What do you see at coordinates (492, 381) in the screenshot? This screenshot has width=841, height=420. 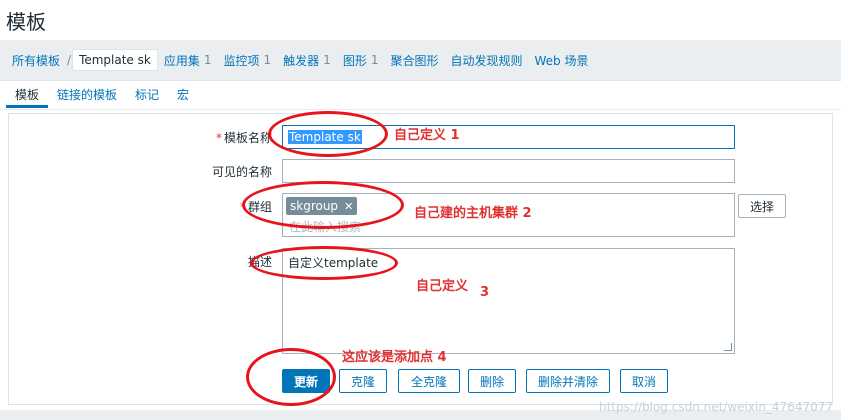 I see `delete-button: 删除` at bounding box center [492, 381].